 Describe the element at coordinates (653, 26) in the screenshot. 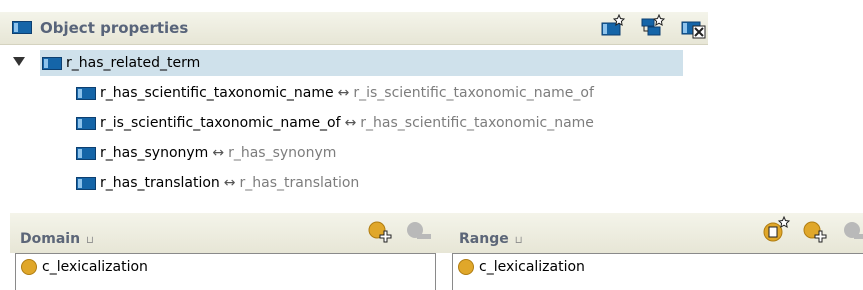

I see `add-sibling-property-icon` at that location.